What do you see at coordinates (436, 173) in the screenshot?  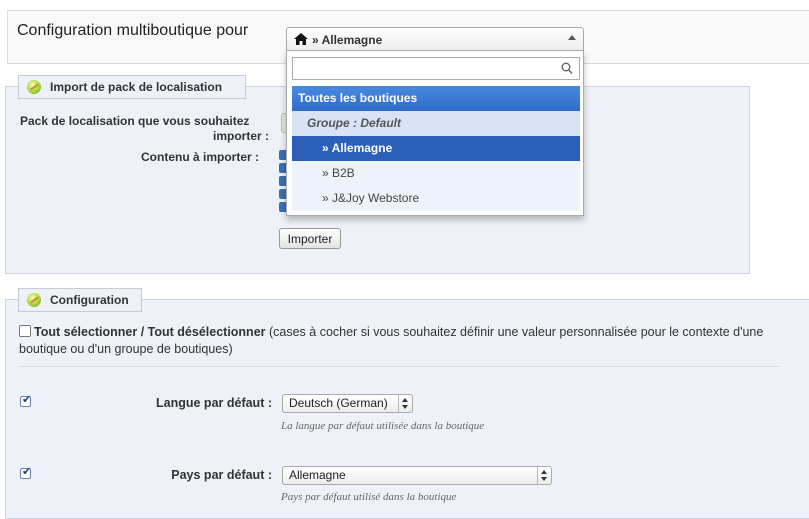 I see `option-shop-b2b: » B2B` at bounding box center [436, 173].